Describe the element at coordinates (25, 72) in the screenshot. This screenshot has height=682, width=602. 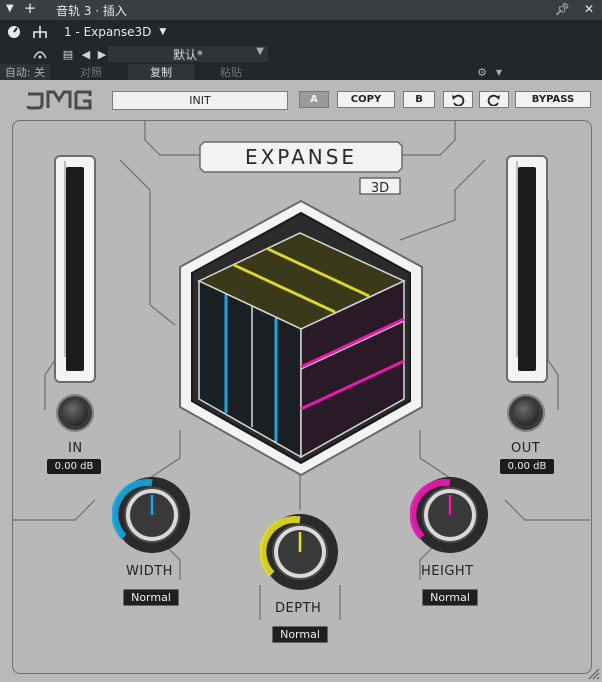
I see `auto-off-button: 自动: 关` at that location.